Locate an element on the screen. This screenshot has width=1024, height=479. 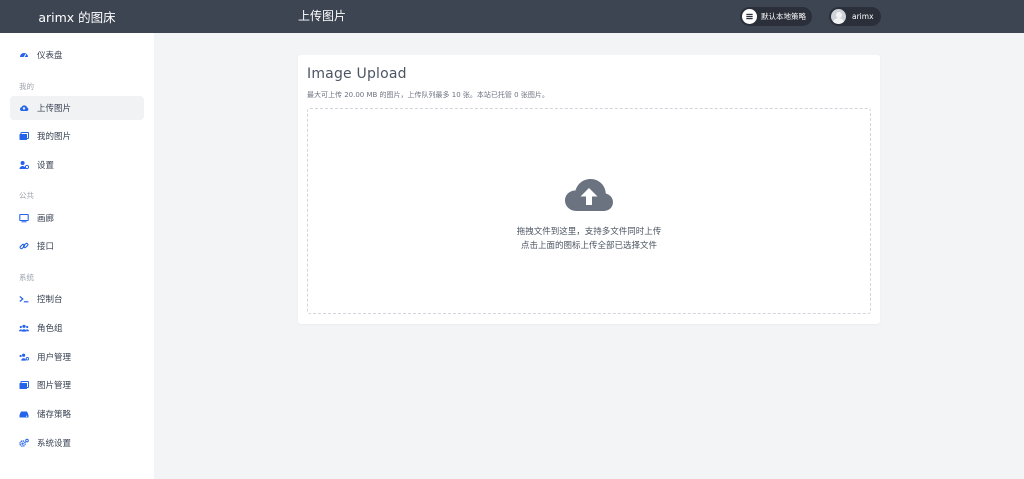
user-cog-icon is located at coordinates (24, 165).